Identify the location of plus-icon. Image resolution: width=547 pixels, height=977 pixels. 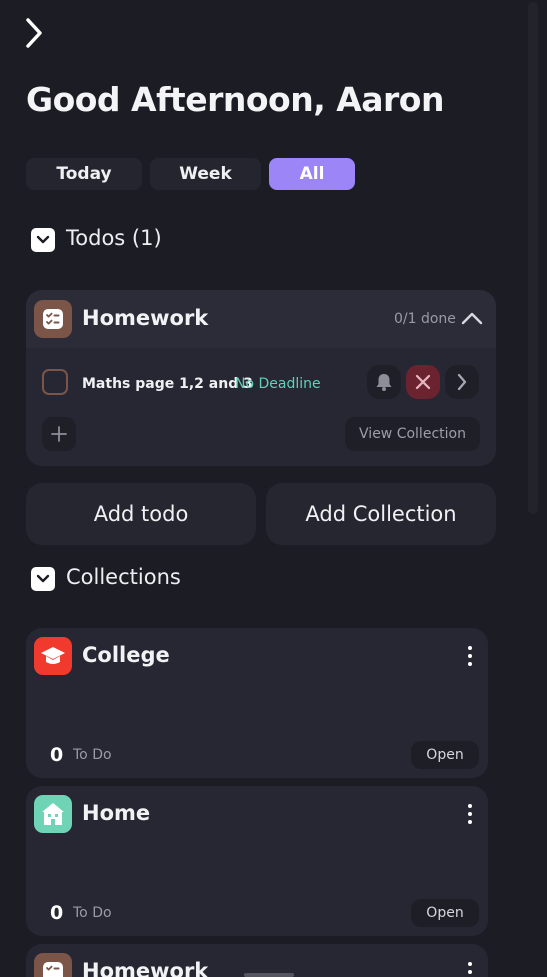
(59, 434).